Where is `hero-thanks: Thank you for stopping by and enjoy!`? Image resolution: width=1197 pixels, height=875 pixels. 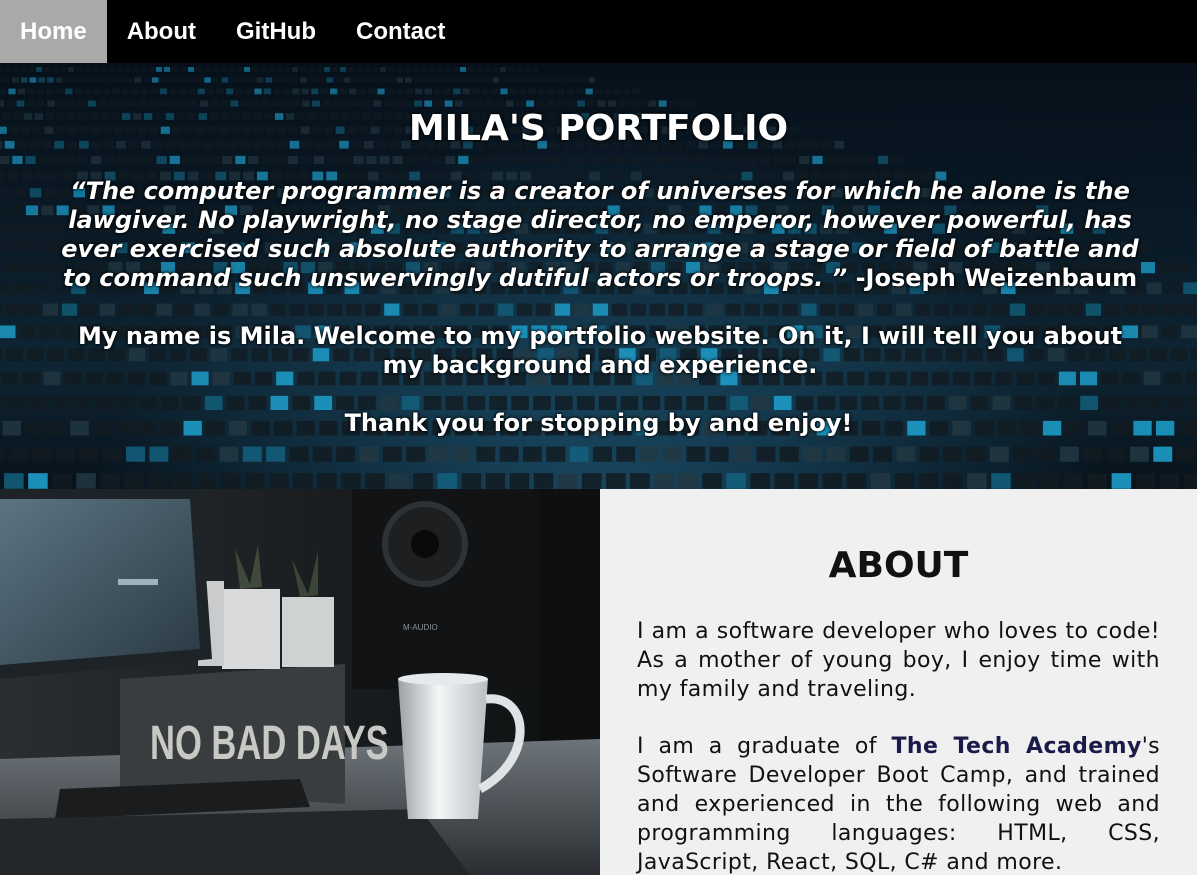
hero-thanks: Thank you for stopping by and enjoy! is located at coordinates (598, 423).